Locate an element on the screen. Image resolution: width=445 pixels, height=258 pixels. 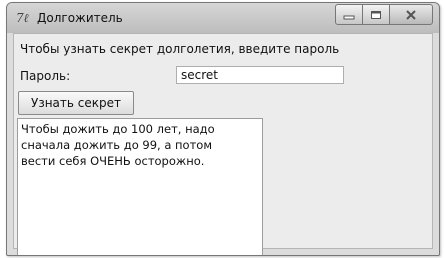
reveal-secret-button: Узнать секрет is located at coordinates (76, 103).